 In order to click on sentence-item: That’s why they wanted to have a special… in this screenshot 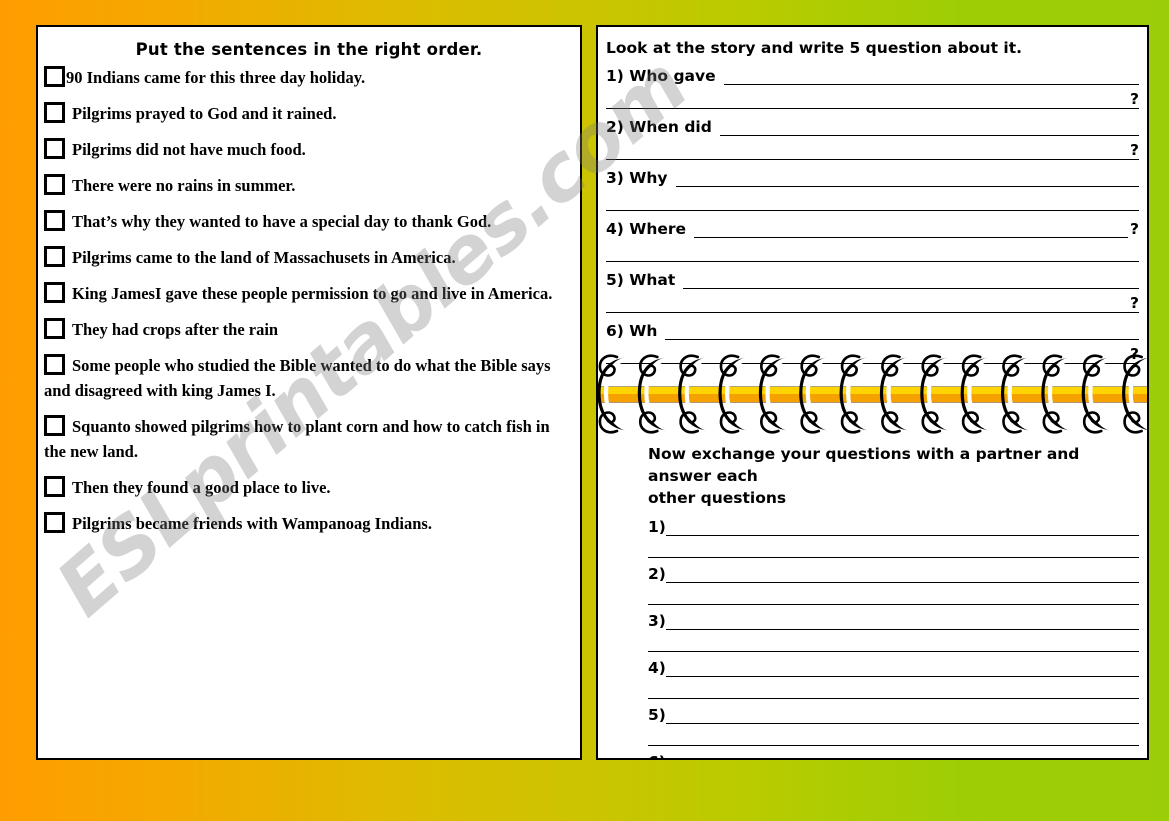, I will do `click(309, 221)`.